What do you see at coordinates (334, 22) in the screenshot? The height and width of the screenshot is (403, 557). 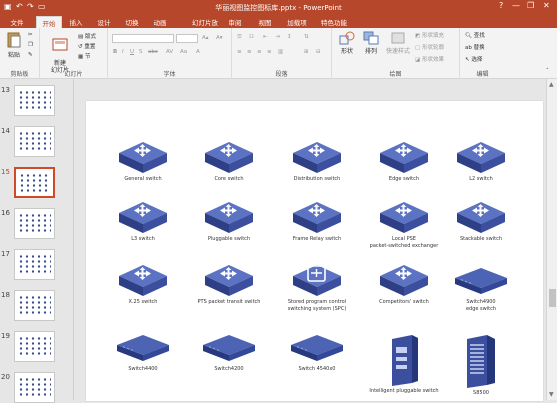 I see `tab-10: 特色功能` at bounding box center [334, 22].